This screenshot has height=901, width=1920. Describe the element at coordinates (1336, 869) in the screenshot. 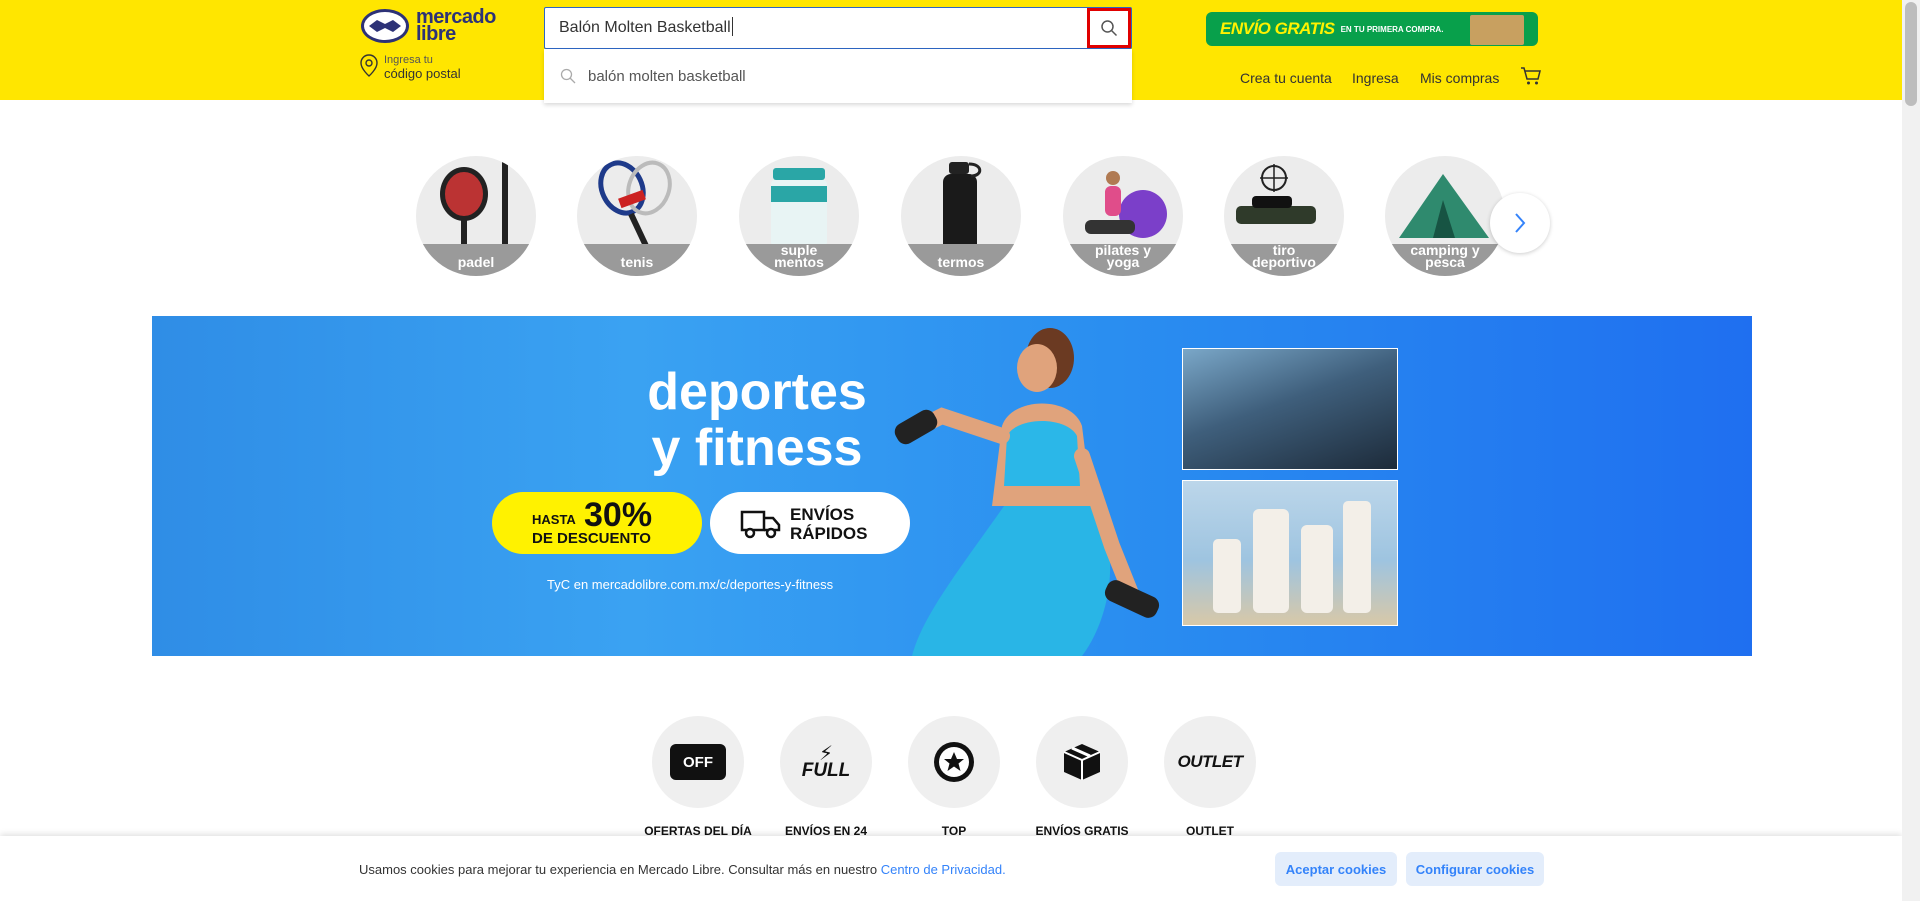

I see `accept-cookies-button: Aceptar cookies` at that location.